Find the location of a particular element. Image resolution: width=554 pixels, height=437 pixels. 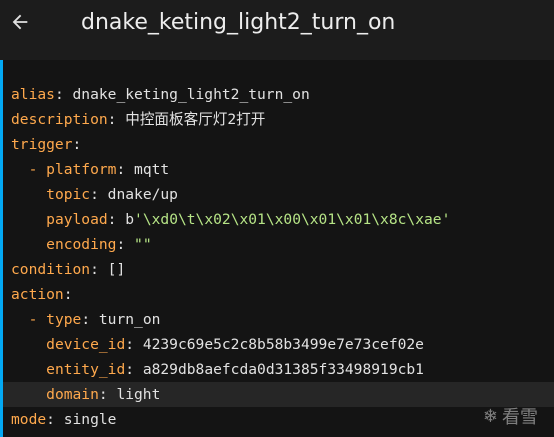

yaml-string: "" is located at coordinates (143, 244).